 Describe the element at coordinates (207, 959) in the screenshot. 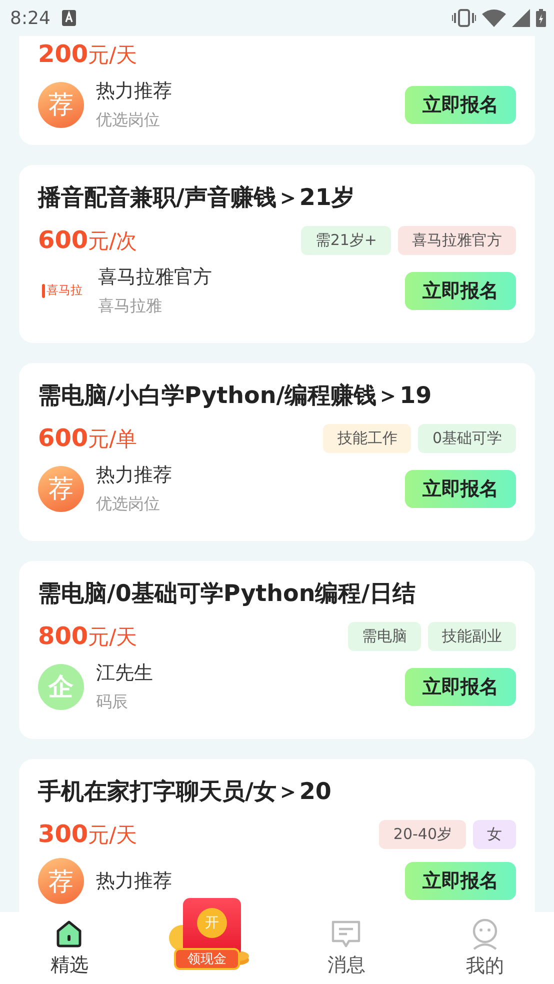

I see `cash-reward-label: 领现金` at that location.